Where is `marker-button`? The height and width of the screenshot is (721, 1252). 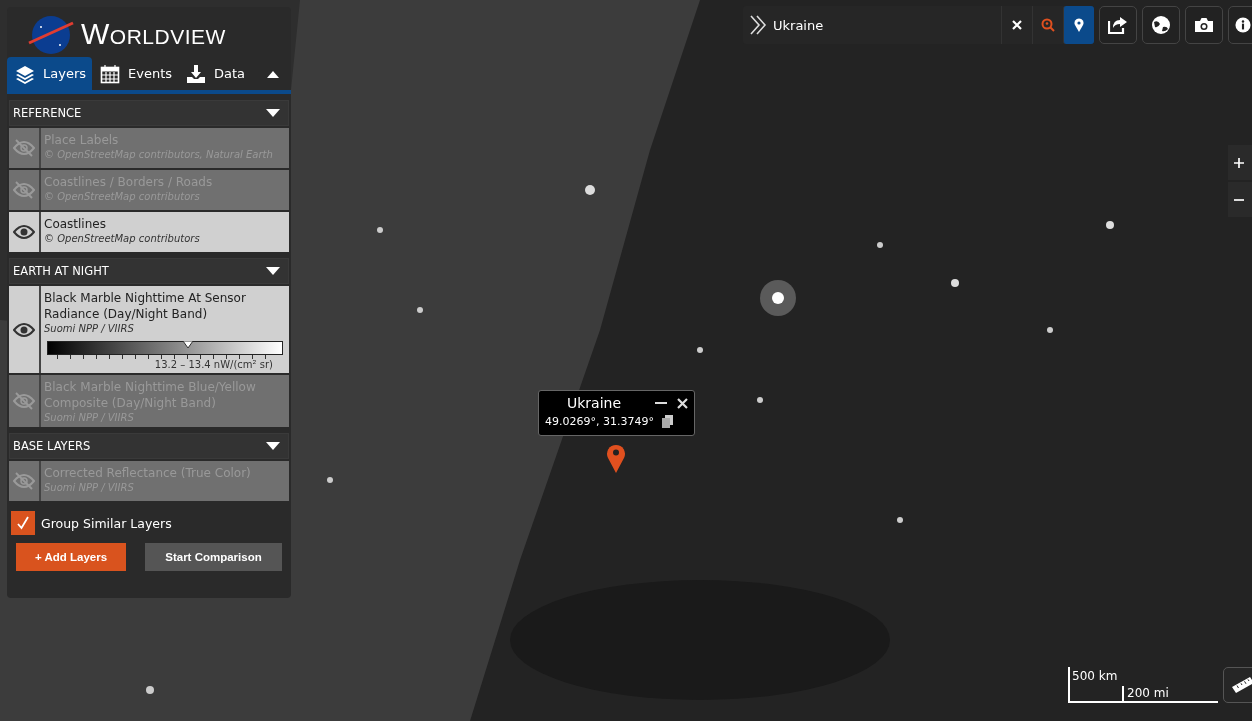 marker-button is located at coordinates (1078, 25).